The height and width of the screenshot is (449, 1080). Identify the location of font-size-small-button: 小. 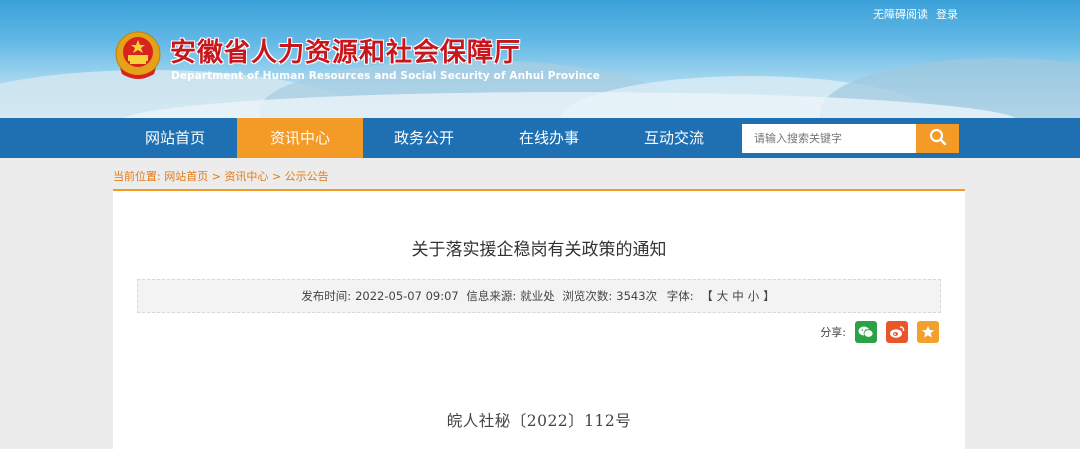
(754, 296).